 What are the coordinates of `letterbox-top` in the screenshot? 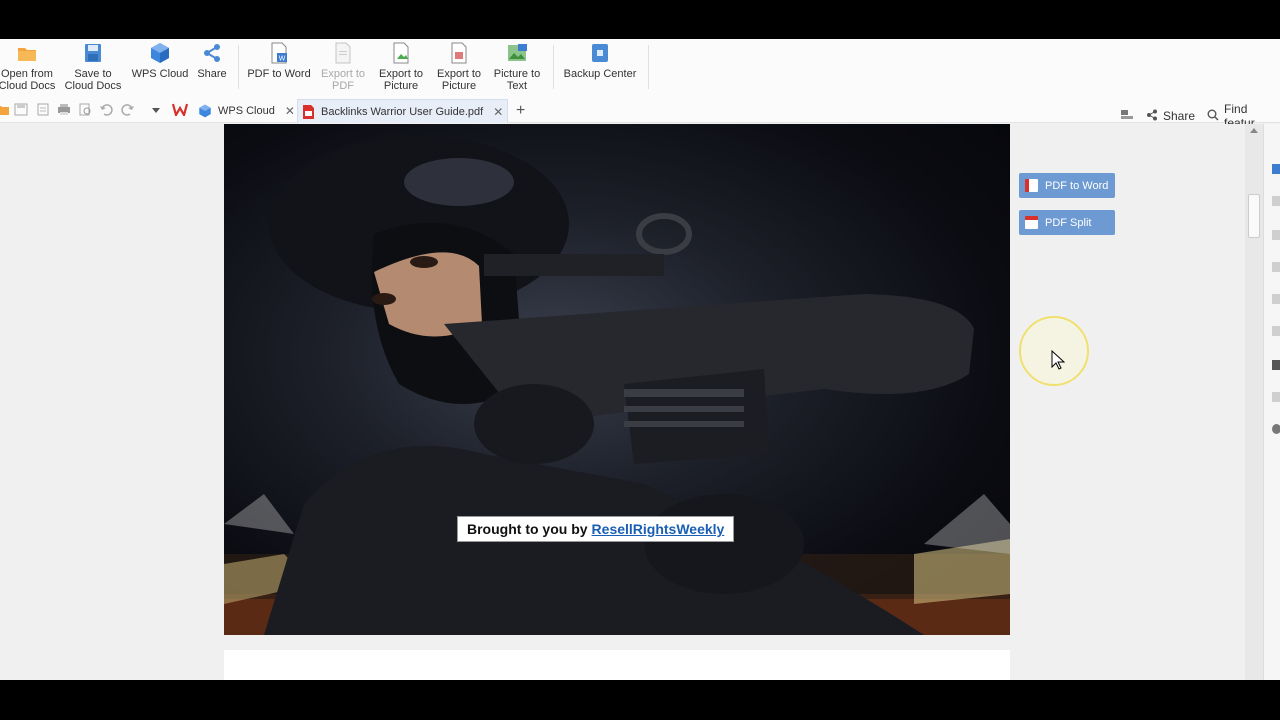 It's located at (640, 19).